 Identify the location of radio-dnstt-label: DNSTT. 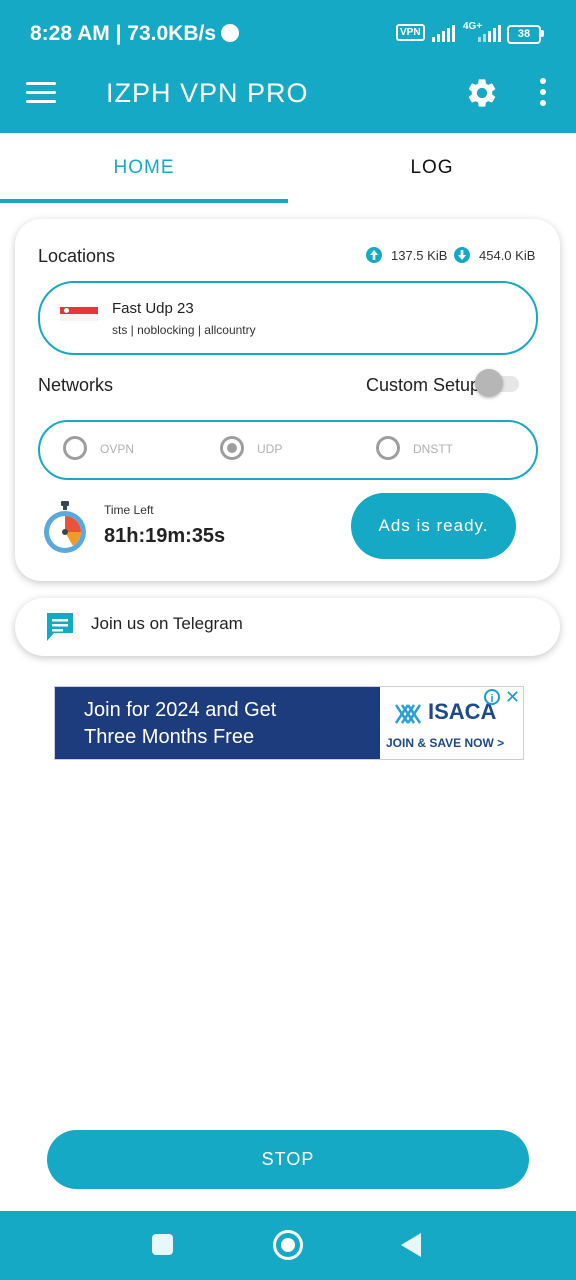
(433, 449).